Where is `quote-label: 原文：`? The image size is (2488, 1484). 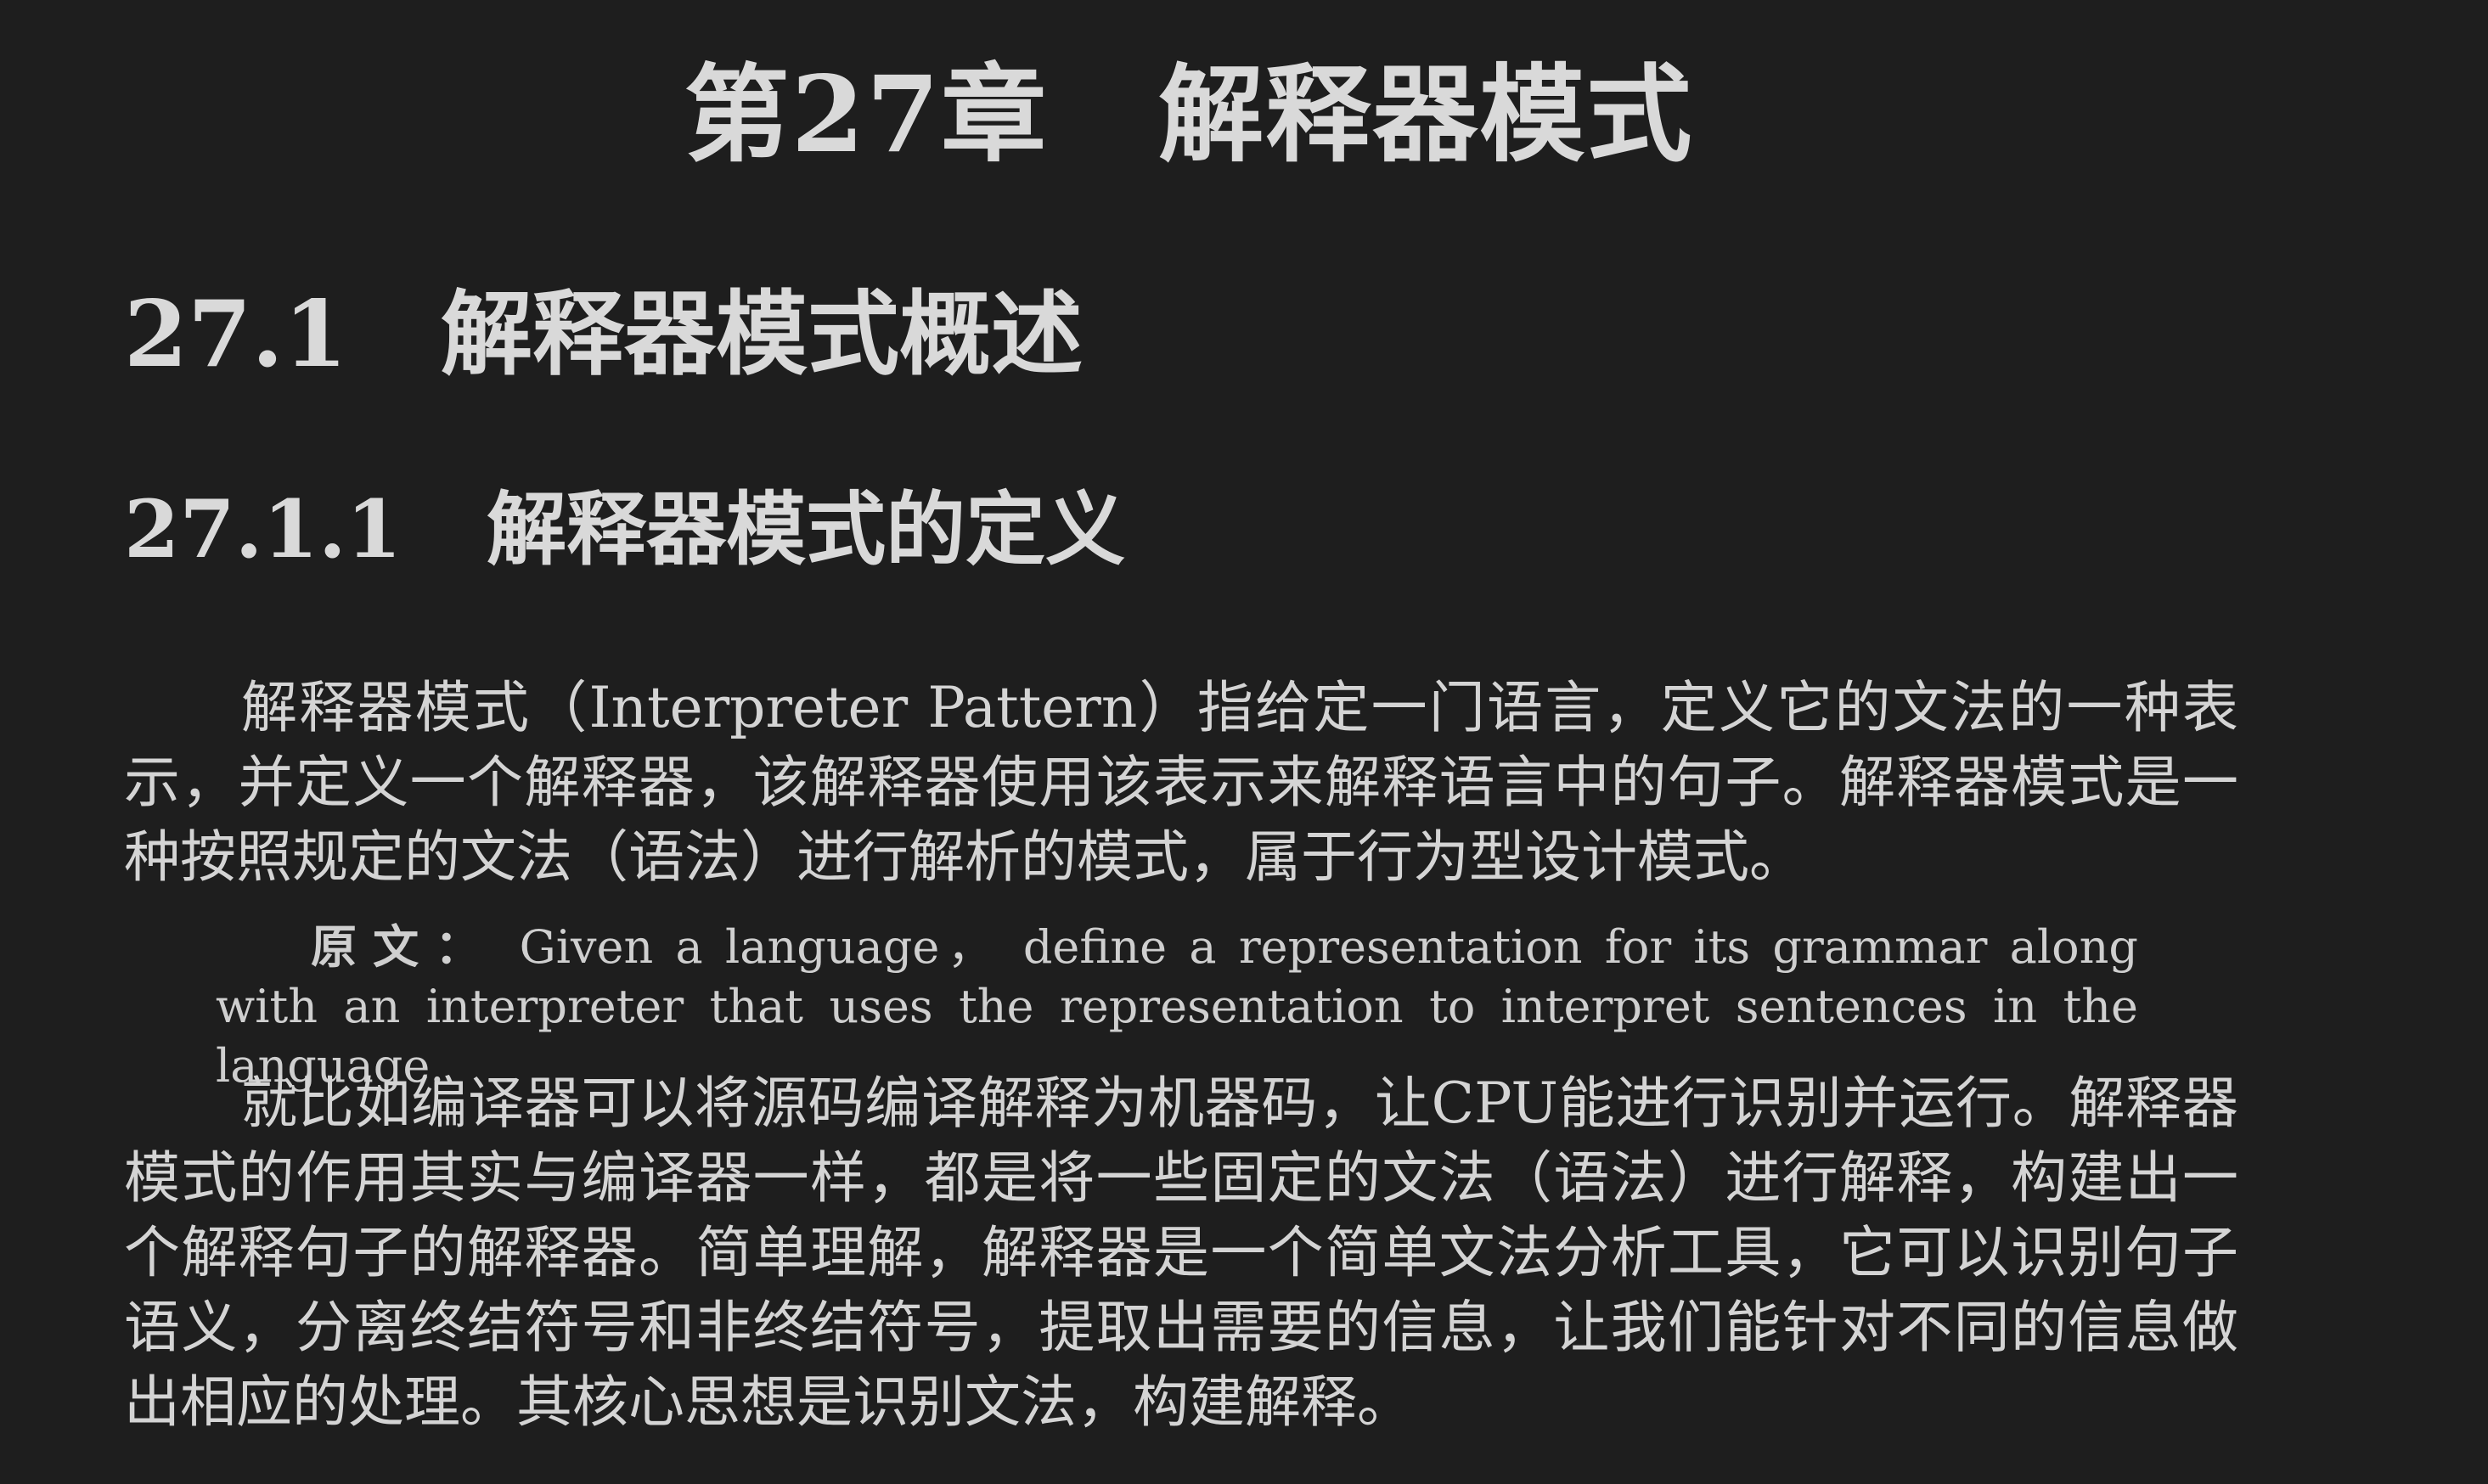 quote-label: 原文： is located at coordinates (404, 947).